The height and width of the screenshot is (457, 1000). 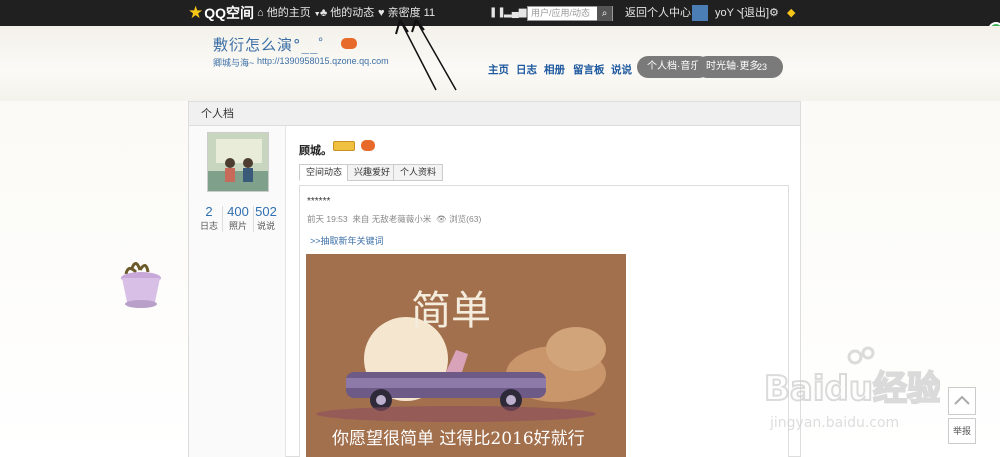 What do you see at coordinates (315, 151) in the screenshot?
I see `profile-username: 顾城。` at bounding box center [315, 151].